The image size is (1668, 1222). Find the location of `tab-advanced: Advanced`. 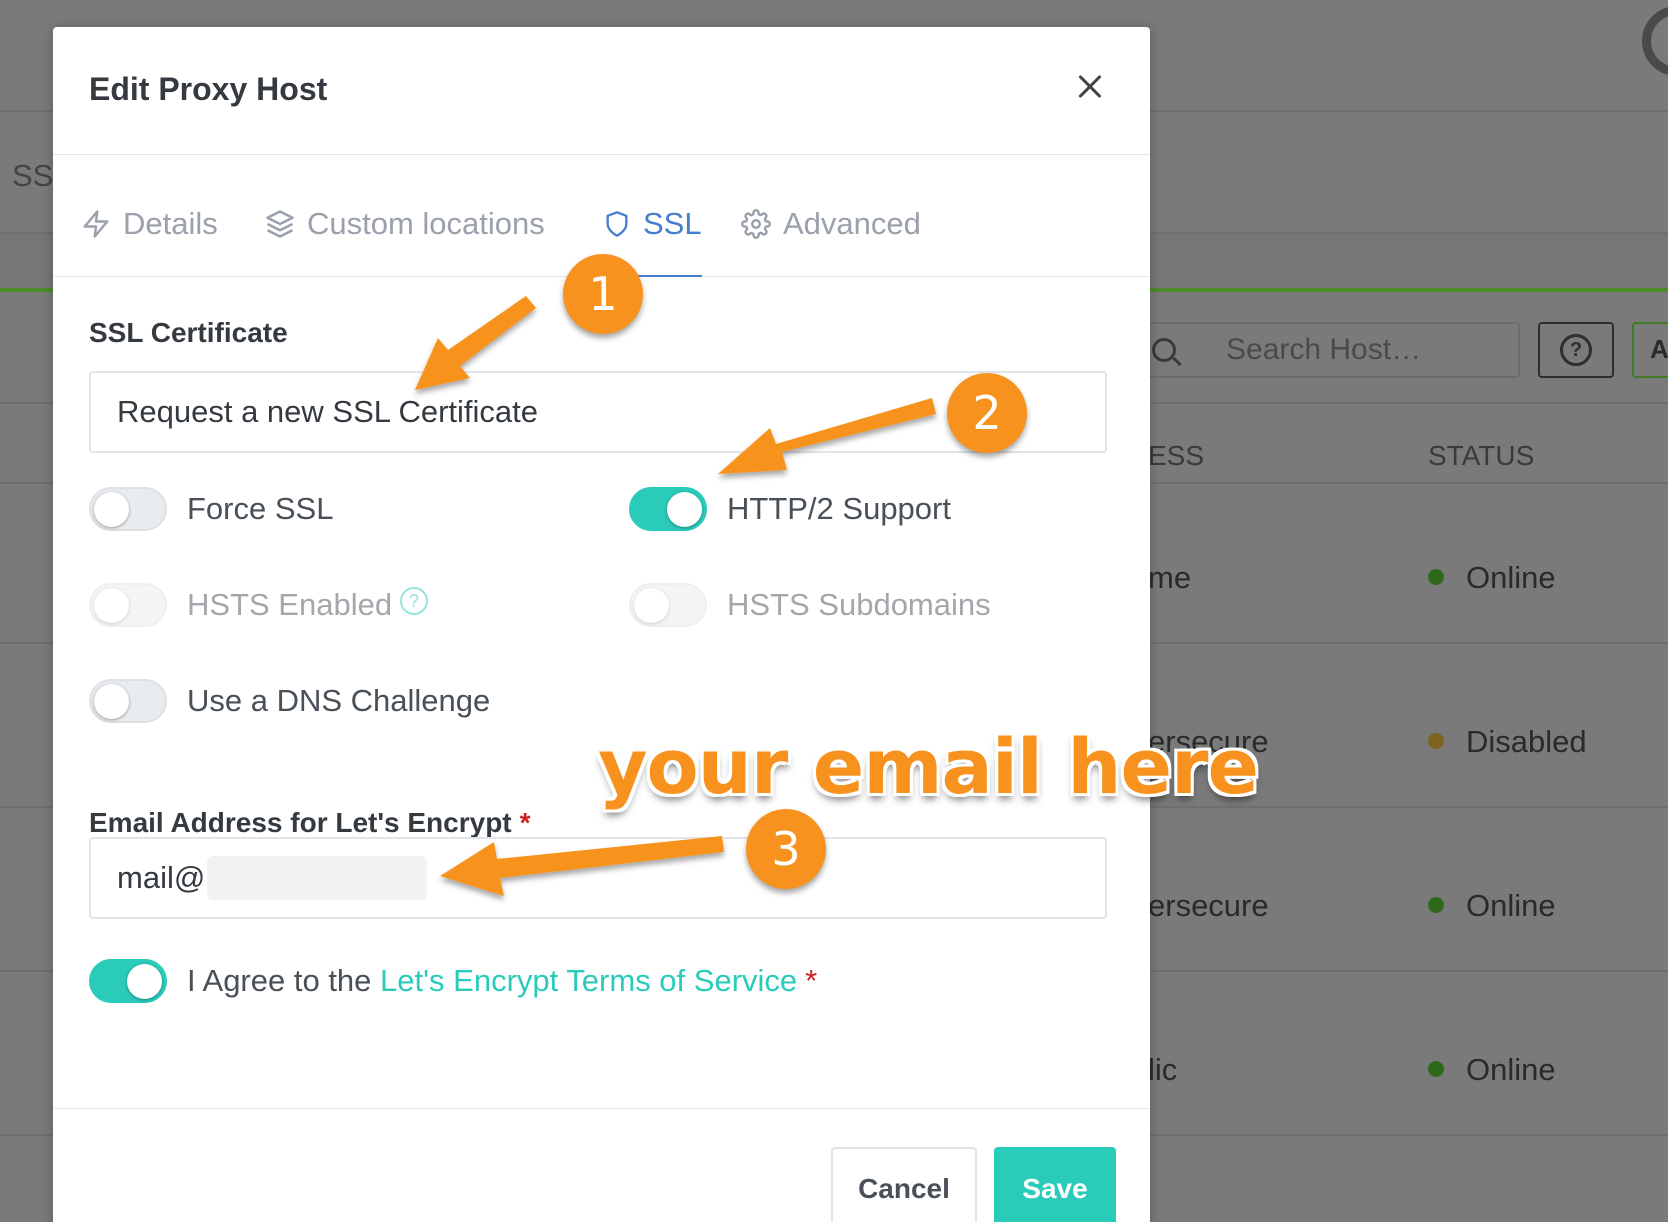

tab-advanced: Advanced is located at coordinates (831, 224).